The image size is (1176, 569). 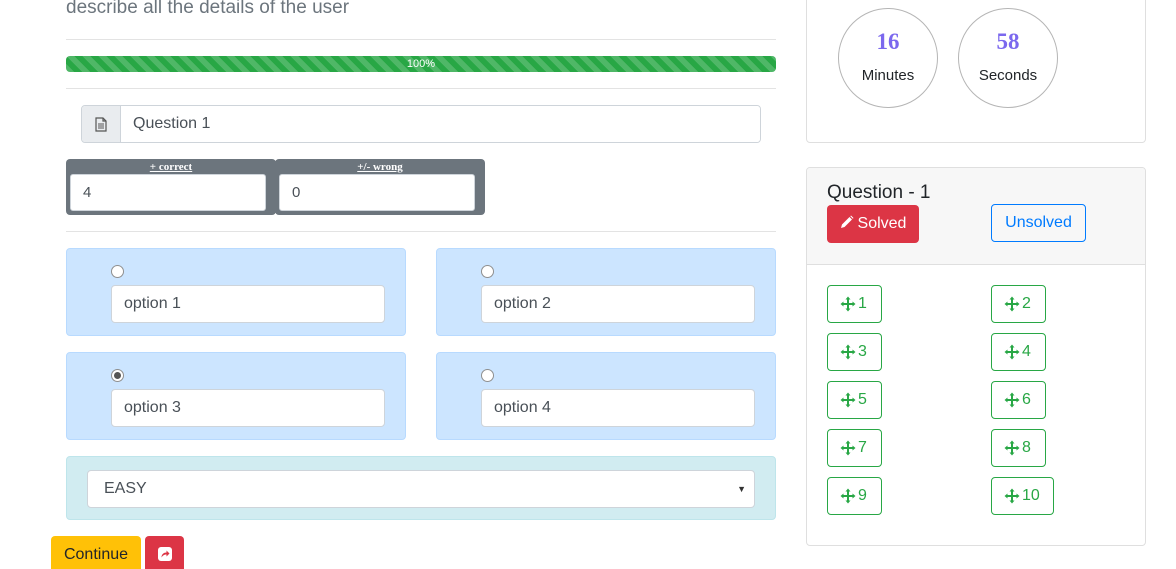 I want to click on wrong-score-label: +/- wrong, so click(x=380, y=167).